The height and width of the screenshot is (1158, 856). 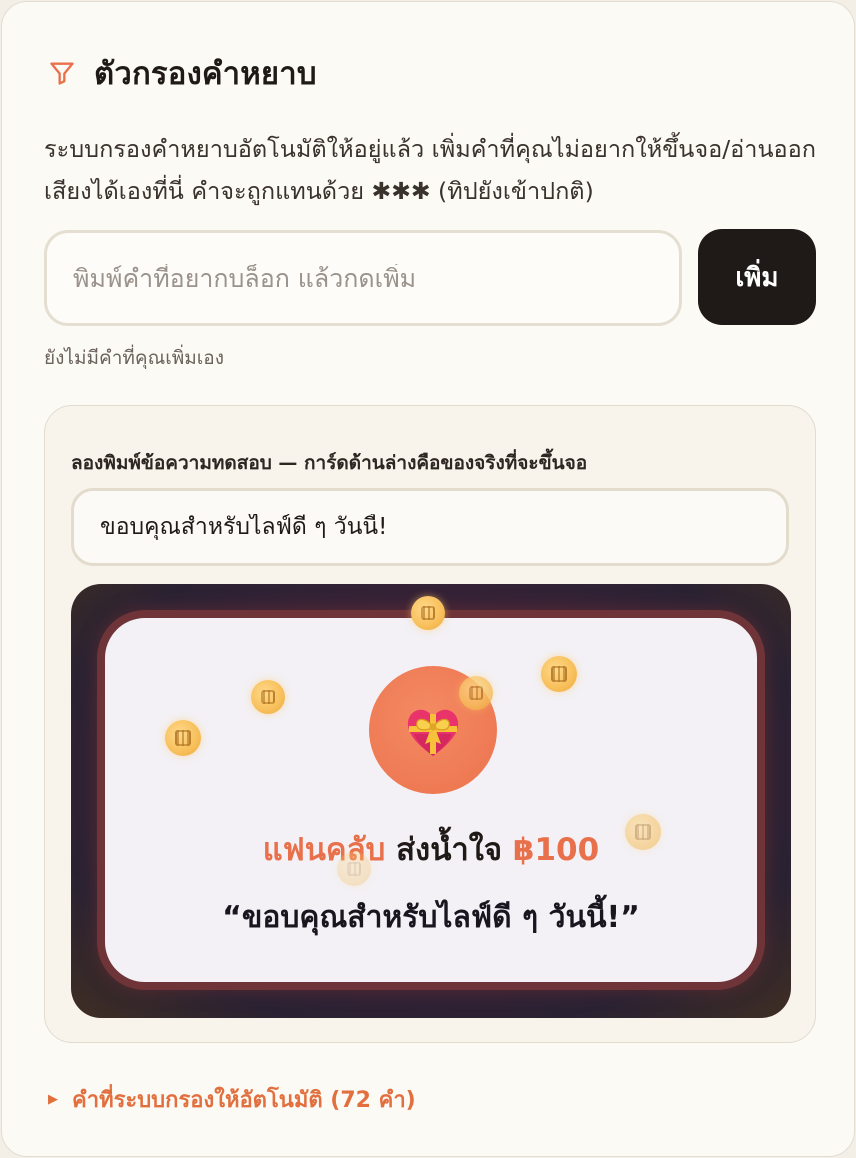 What do you see at coordinates (433, 732) in the screenshot?
I see `gift-heart-icon` at bounding box center [433, 732].